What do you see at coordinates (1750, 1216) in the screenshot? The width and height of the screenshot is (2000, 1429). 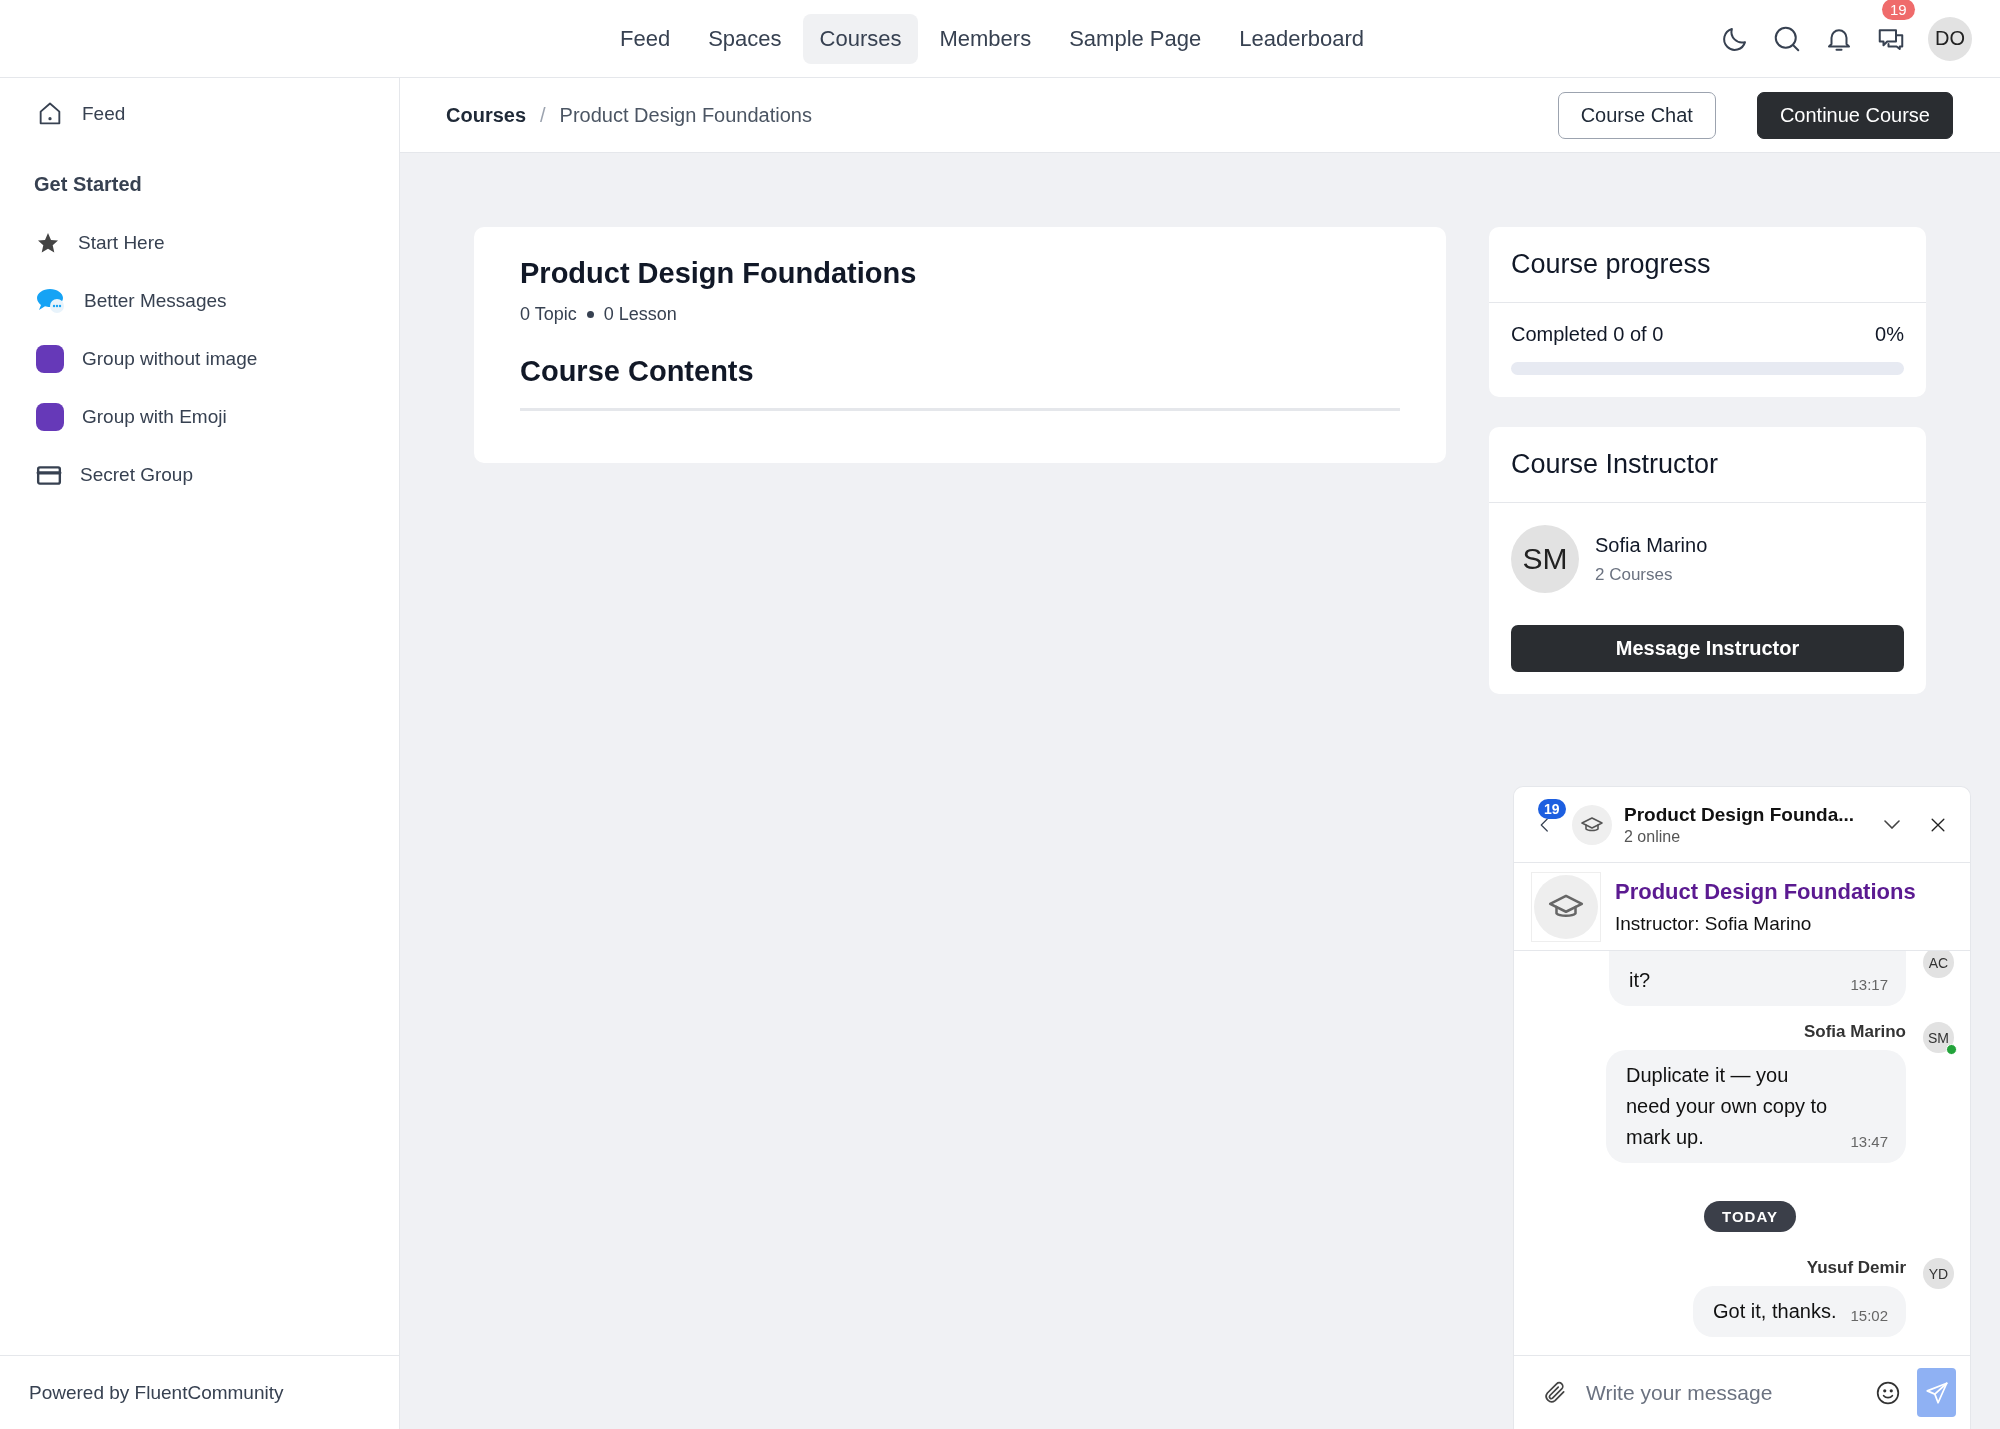 I see `date-divider: TODAY` at bounding box center [1750, 1216].